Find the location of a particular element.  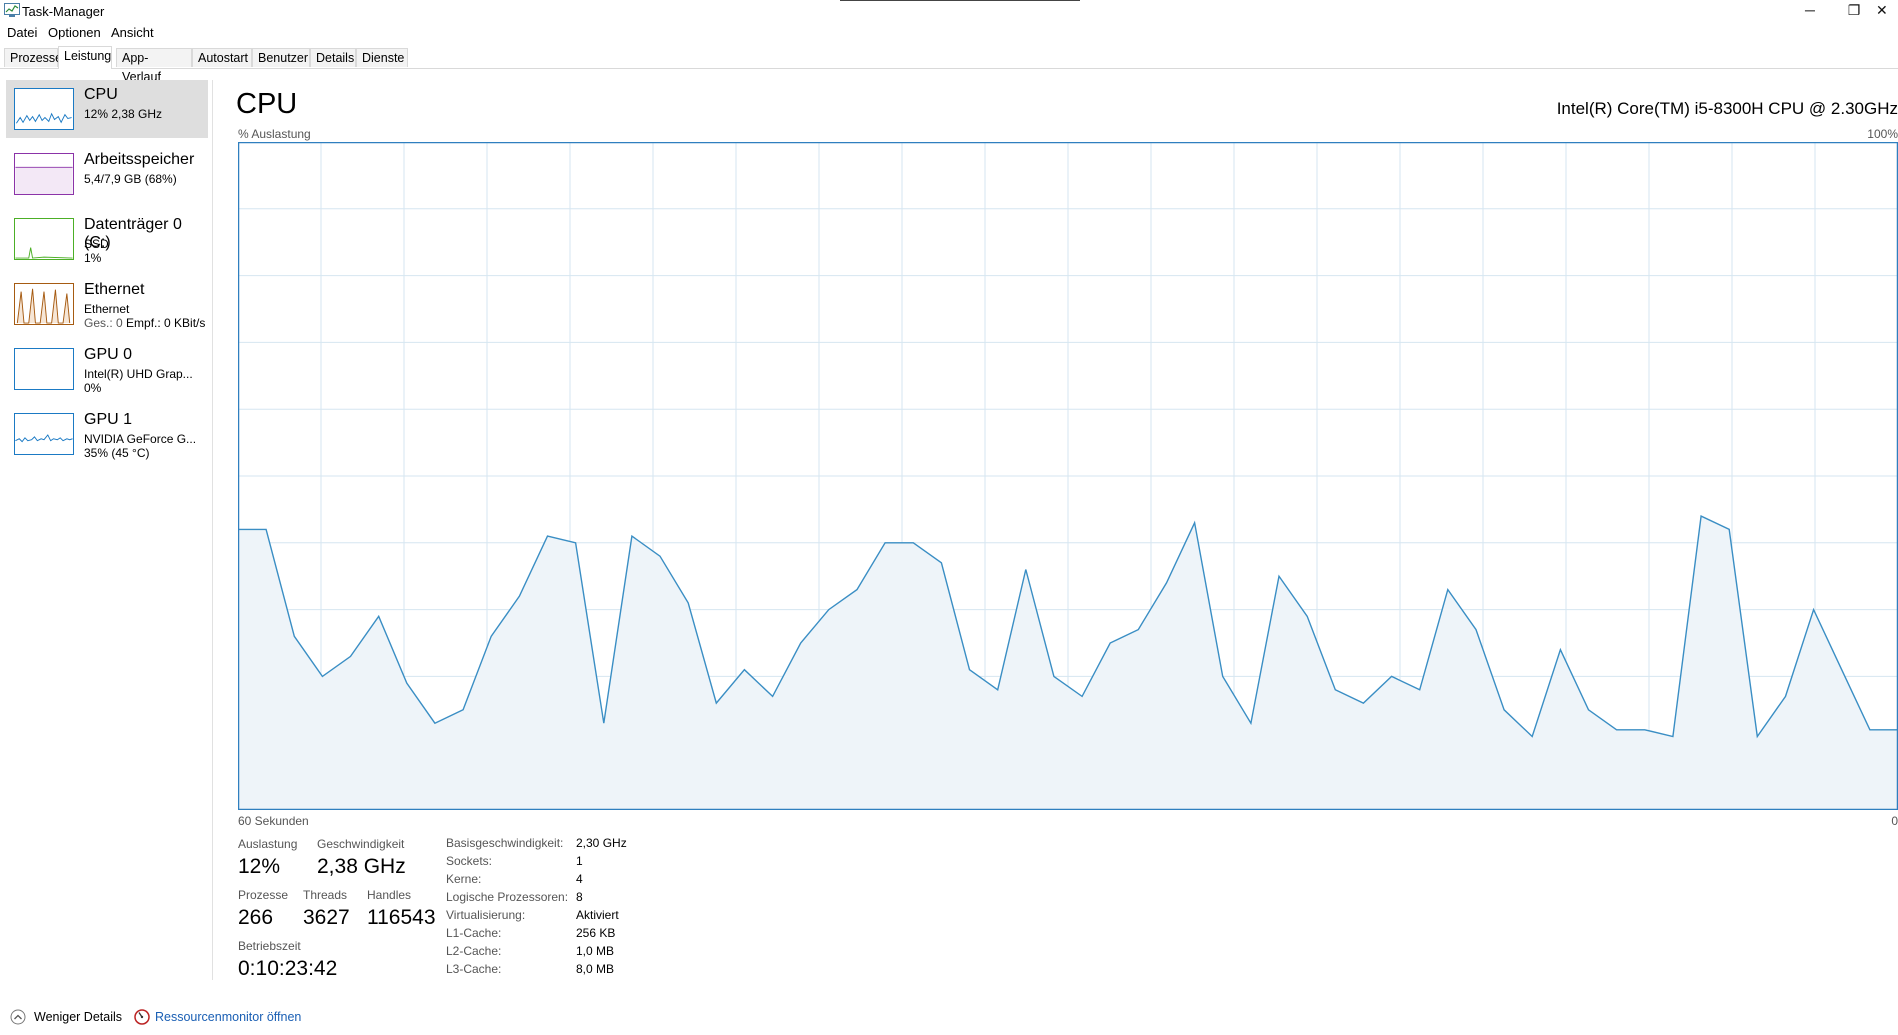

sidebar-disk-type: SSD is located at coordinates (96, 244).